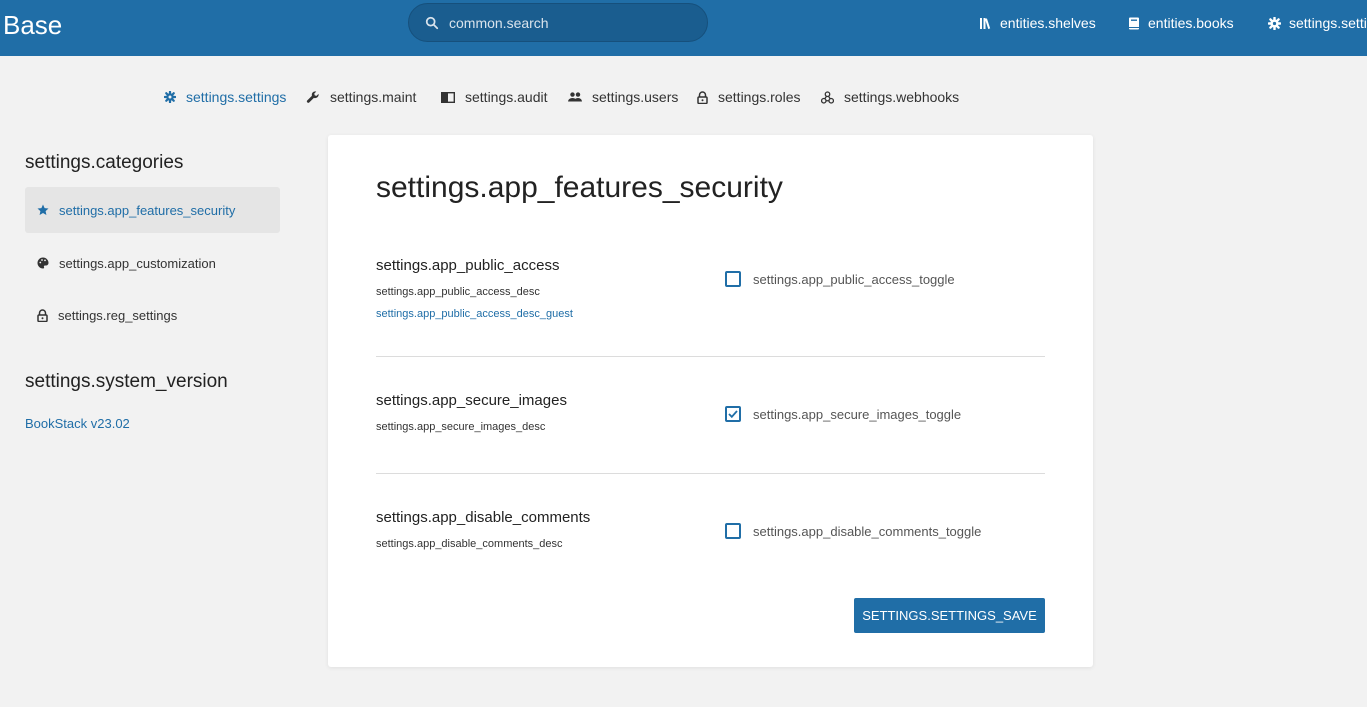 The width and height of the screenshot is (1367, 707). I want to click on secure-images-toggle: settings.app_secure_images_toggle, so click(843, 414).